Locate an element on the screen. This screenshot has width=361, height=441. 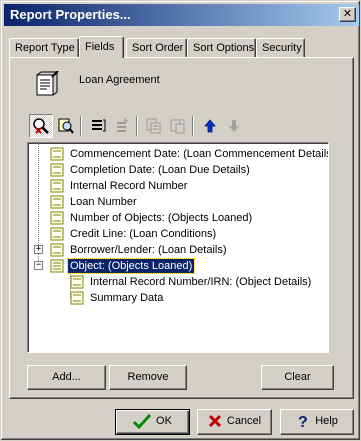
tab-fields: Fields is located at coordinates (101, 47).